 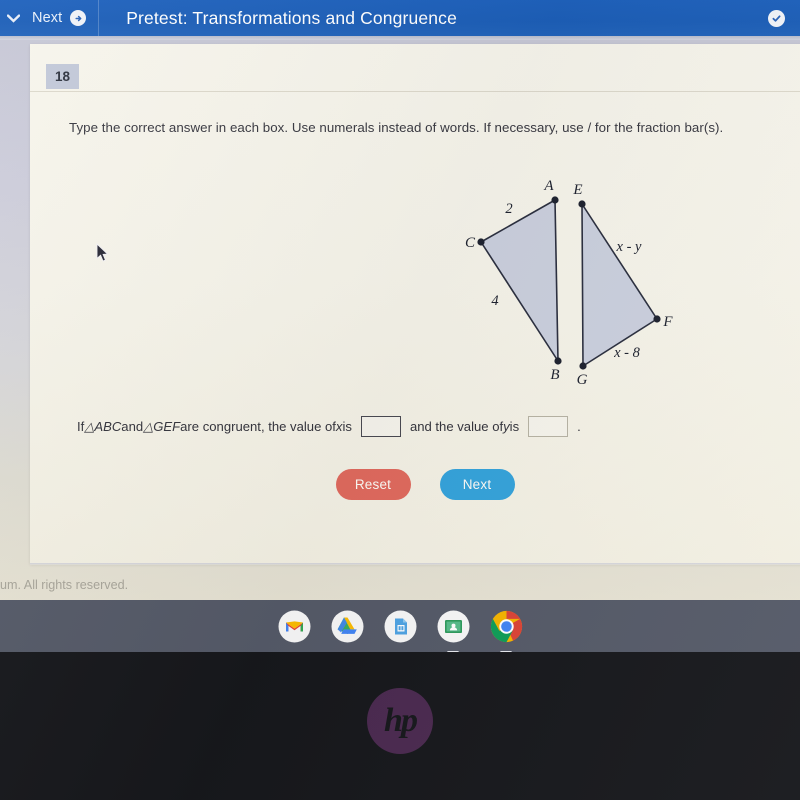 What do you see at coordinates (13, 18) in the screenshot?
I see `chevron-down-icon` at bounding box center [13, 18].